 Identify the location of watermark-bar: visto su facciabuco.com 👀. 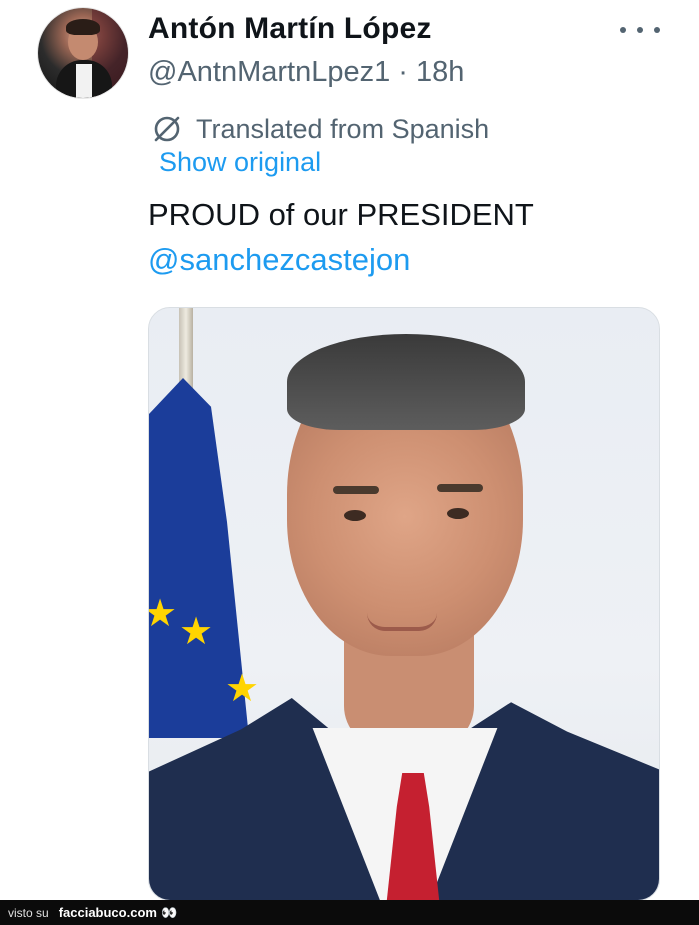
(349, 912).